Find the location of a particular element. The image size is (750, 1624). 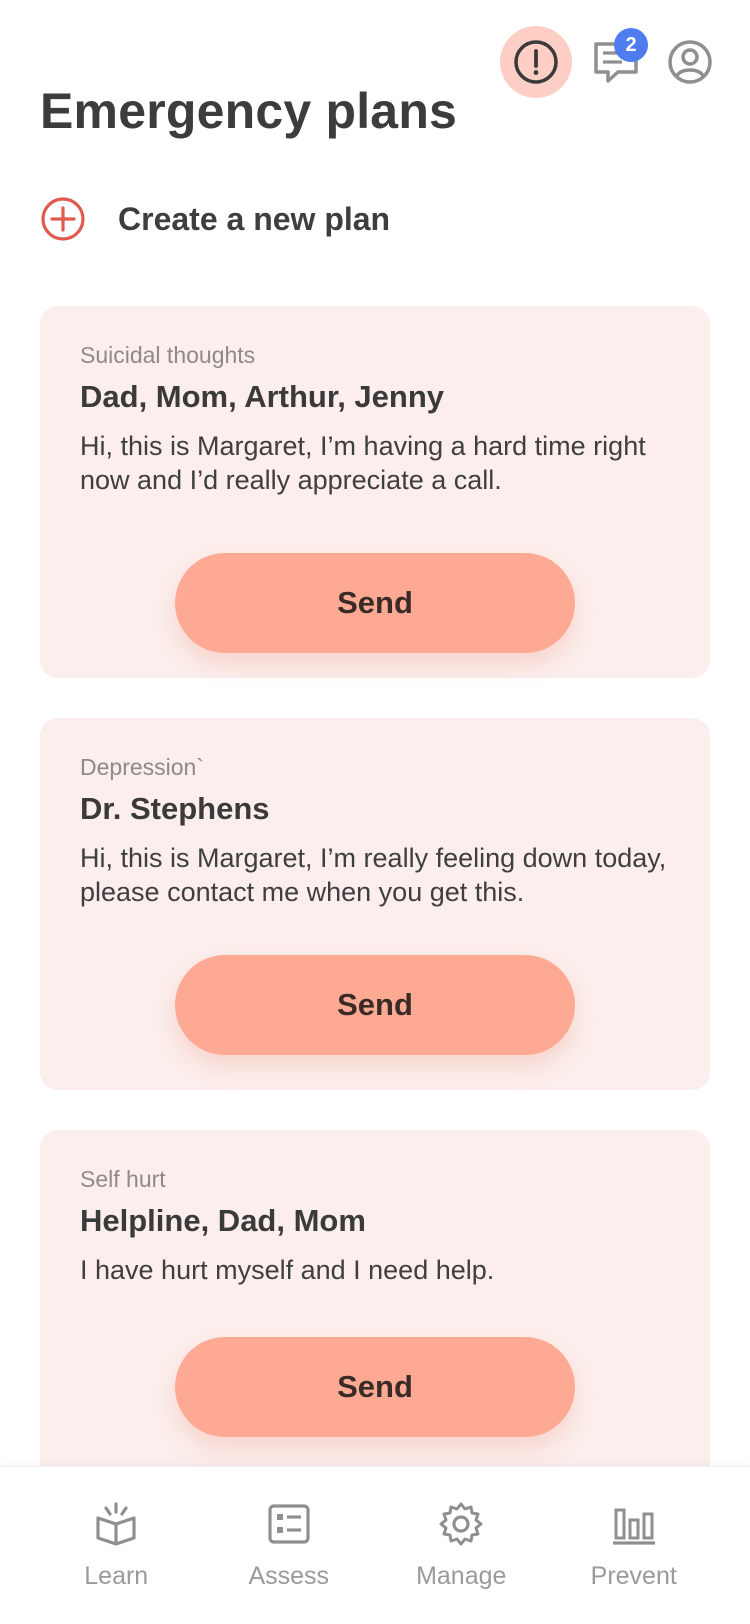

bottom-nav: Learn Assess Manage Prevent is located at coordinates (375, 1545).